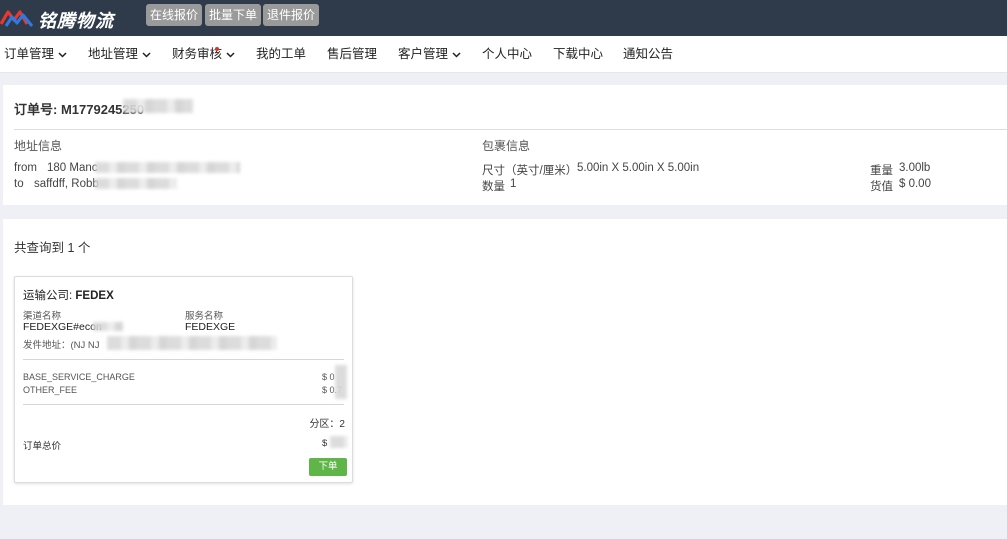 The height and width of the screenshot is (539, 1007). Describe the element at coordinates (29, 54) in the screenshot. I see `nav-label: 订单管理` at that location.